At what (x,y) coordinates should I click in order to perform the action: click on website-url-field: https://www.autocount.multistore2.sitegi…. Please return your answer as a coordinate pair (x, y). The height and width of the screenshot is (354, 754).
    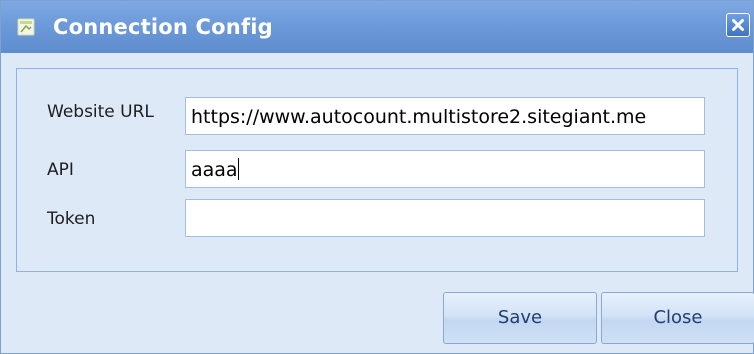
    Looking at the image, I should click on (445, 116).